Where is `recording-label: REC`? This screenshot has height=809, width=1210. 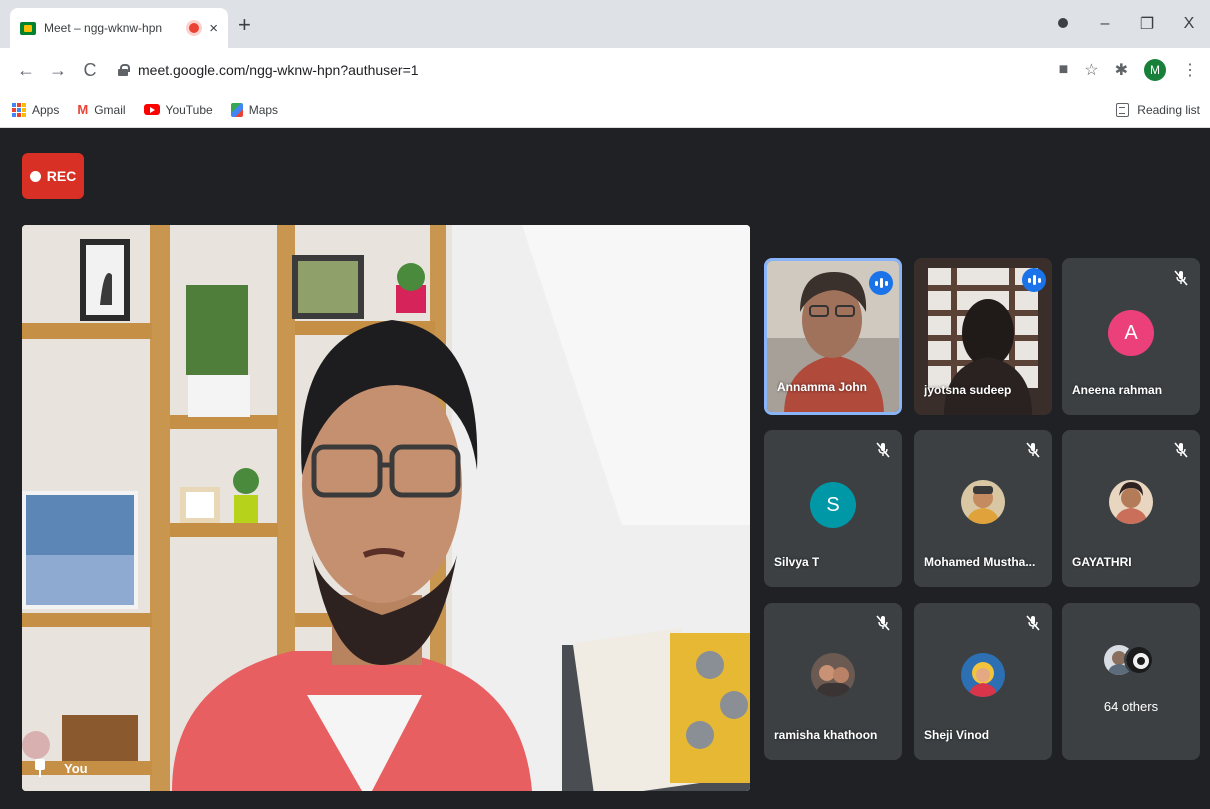
recording-label: REC is located at coordinates (61, 176).